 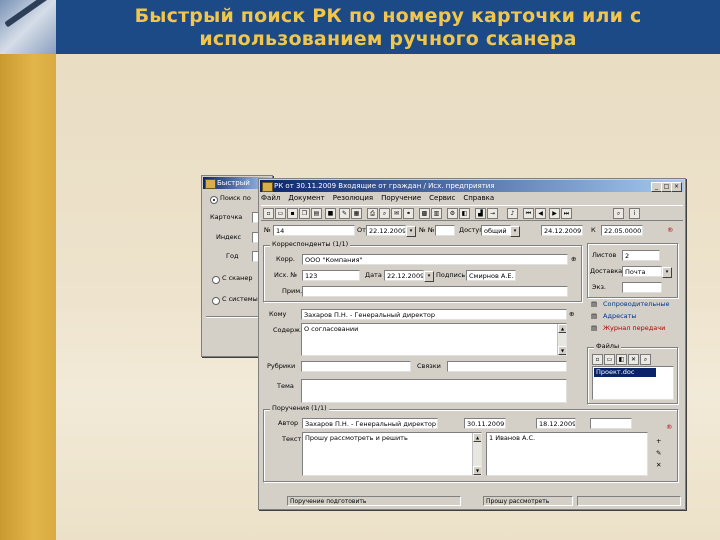 I want to click on reg-number-label: №, so click(x=267, y=230).